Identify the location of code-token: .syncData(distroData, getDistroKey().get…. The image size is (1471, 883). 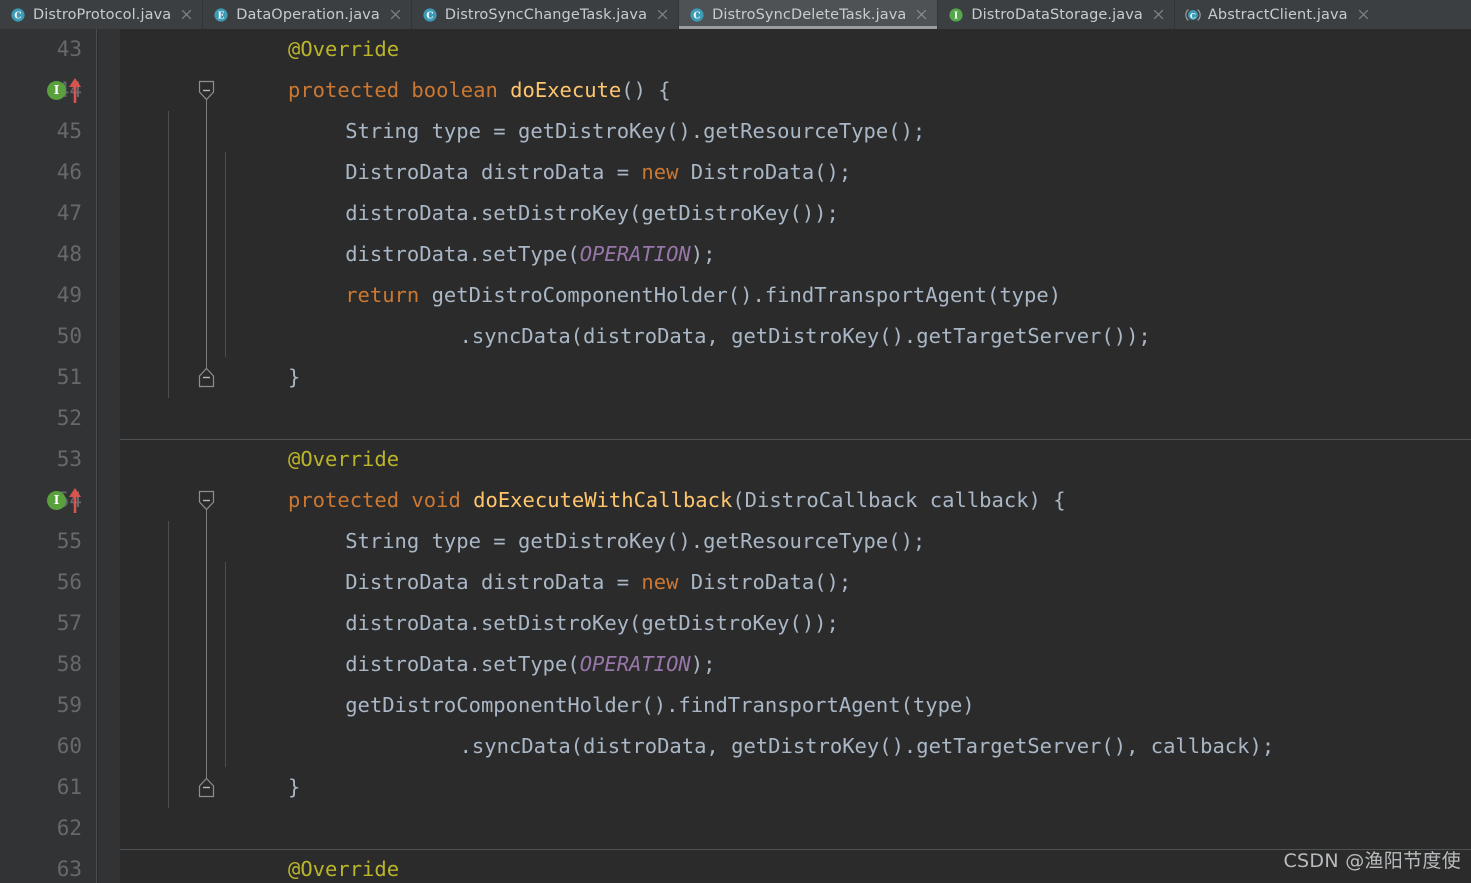
(867, 746).